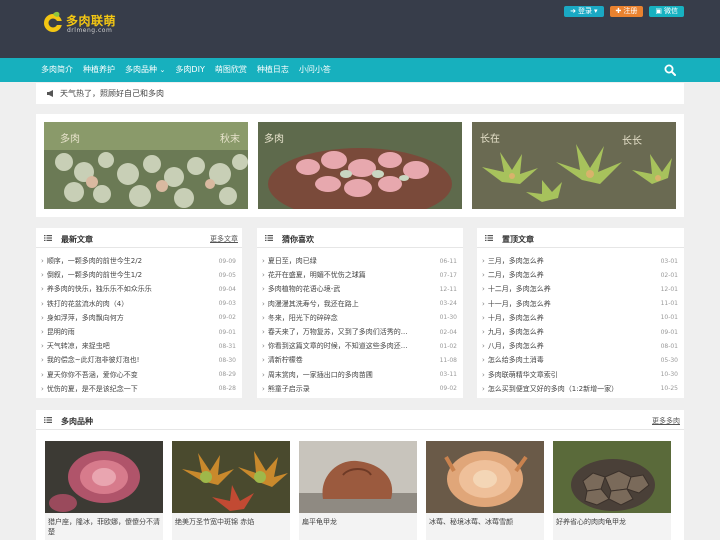  I want to click on list-item: 铁打的花盆流水的肉（4） 09-03, so click(138, 304).